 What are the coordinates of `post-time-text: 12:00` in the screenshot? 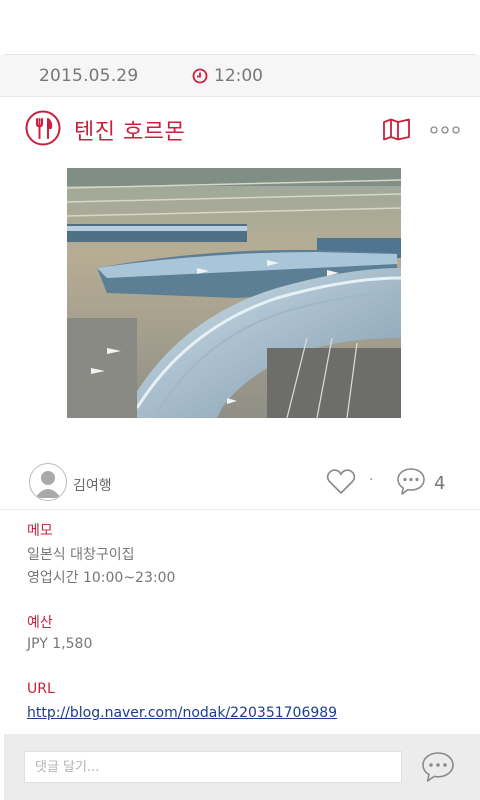 It's located at (238, 76).